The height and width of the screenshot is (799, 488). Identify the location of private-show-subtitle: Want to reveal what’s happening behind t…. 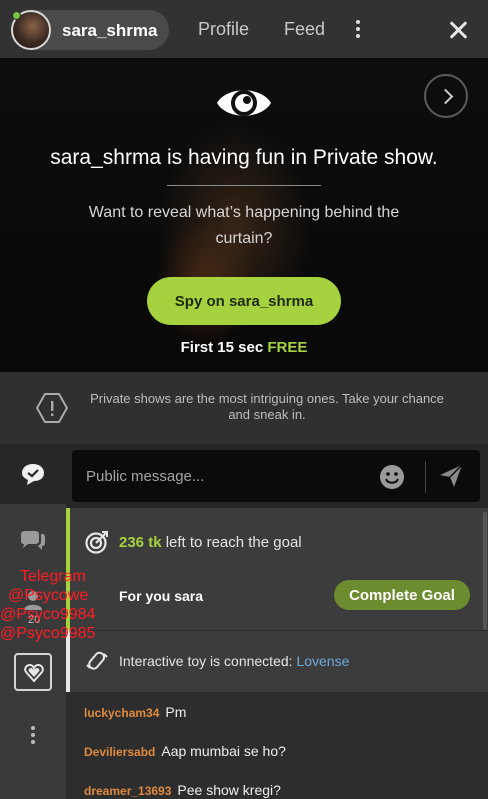
(244, 225).